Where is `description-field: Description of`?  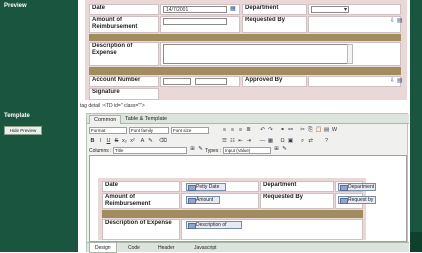
description-field: Description of is located at coordinates (214, 225).